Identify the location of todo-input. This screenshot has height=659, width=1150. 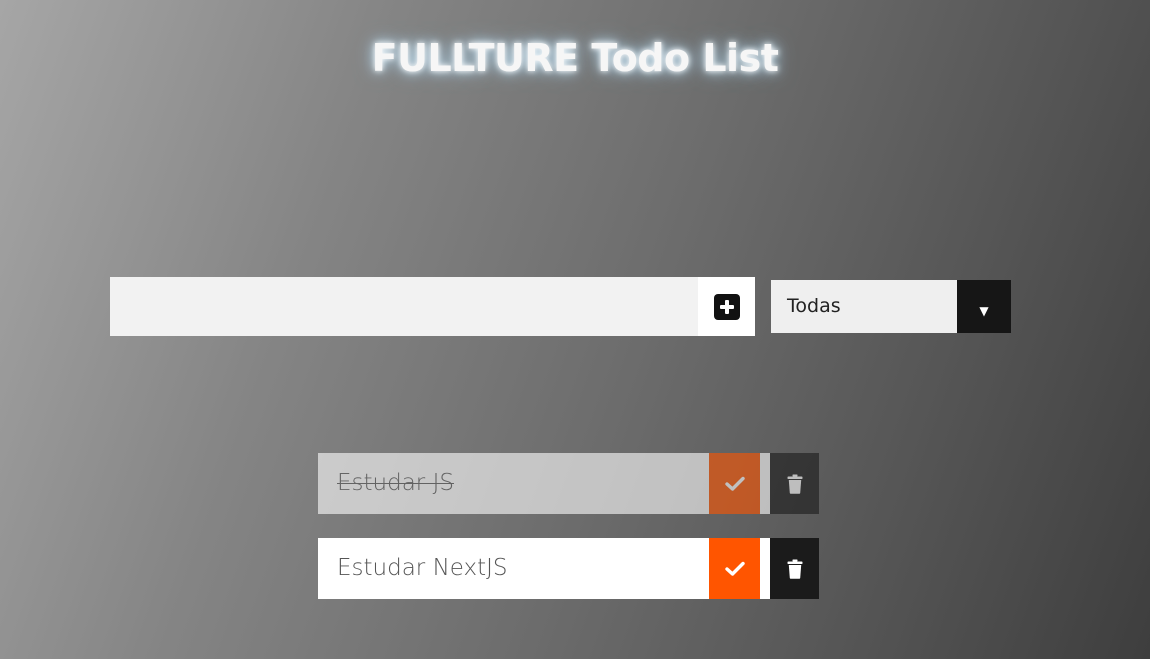
(404, 306).